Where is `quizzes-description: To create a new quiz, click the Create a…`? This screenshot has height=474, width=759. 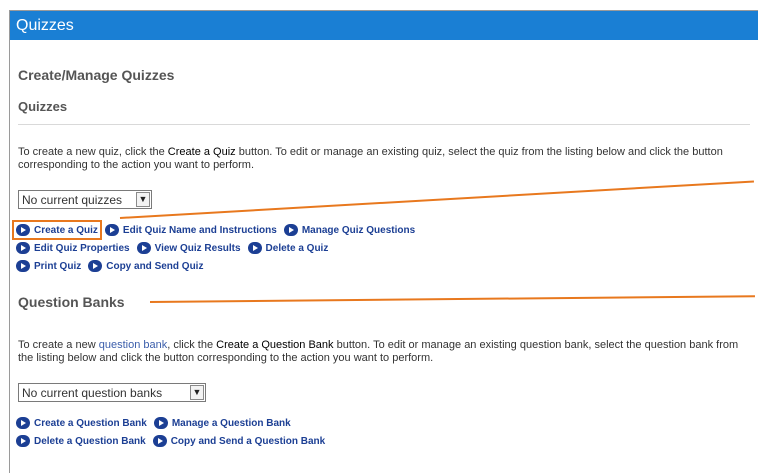
quizzes-description: To create a new quiz, click the Create a… is located at coordinates (386, 159).